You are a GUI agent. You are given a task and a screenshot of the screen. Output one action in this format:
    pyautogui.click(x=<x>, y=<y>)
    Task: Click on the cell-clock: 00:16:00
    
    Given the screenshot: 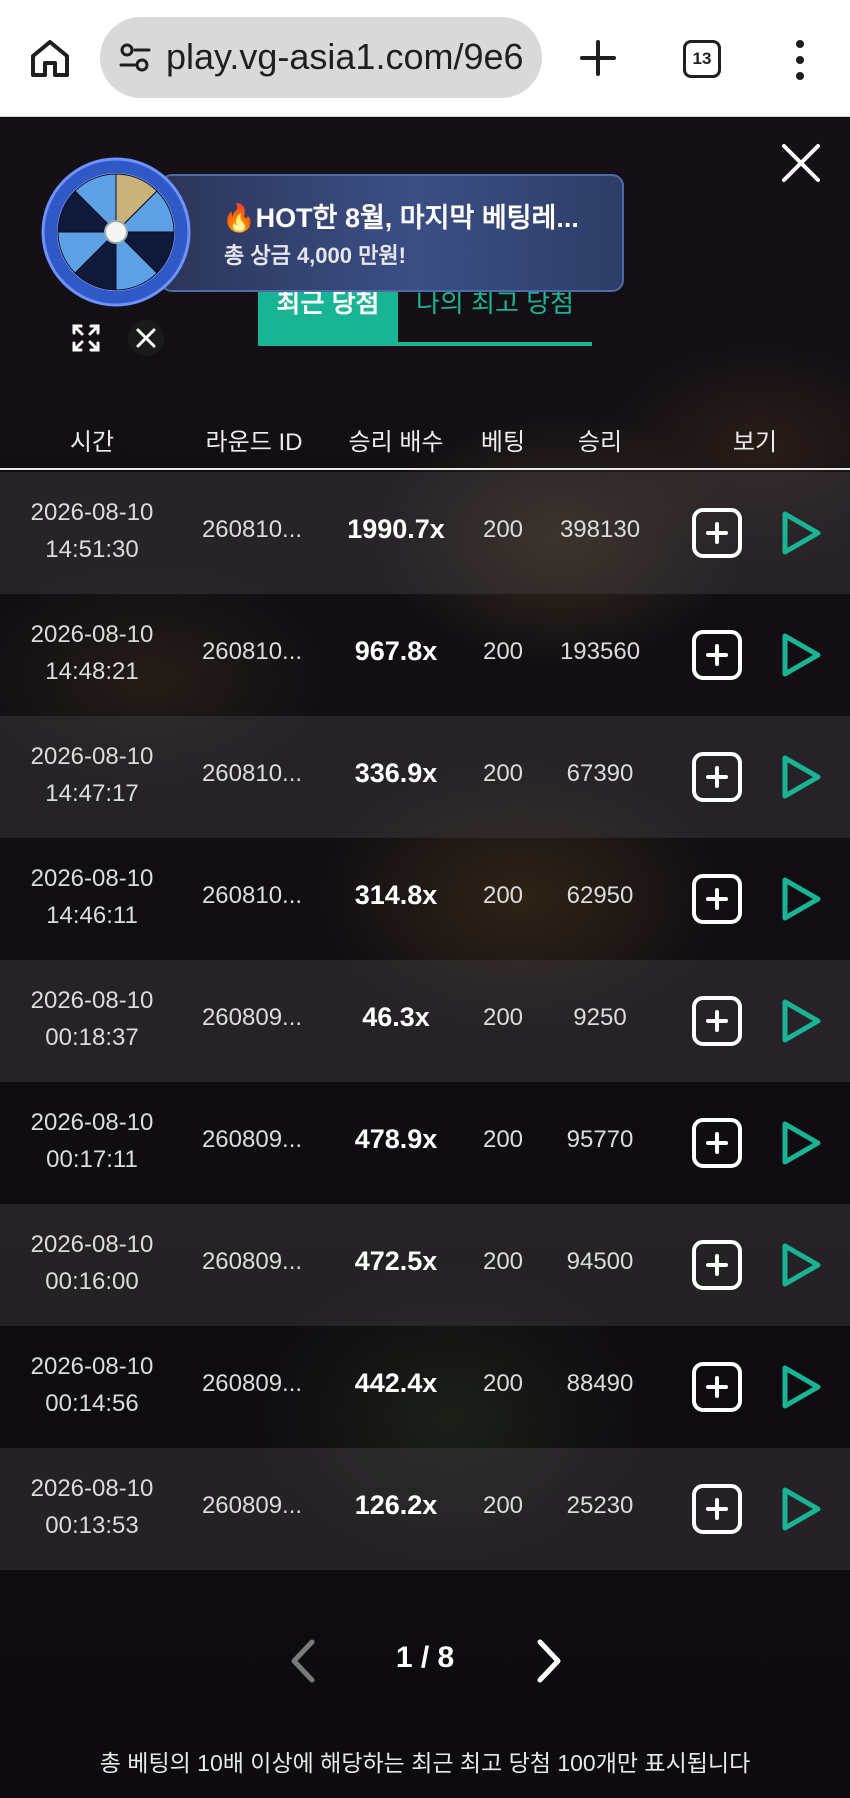 What is the action you would take?
    pyautogui.click(x=92, y=1281)
    